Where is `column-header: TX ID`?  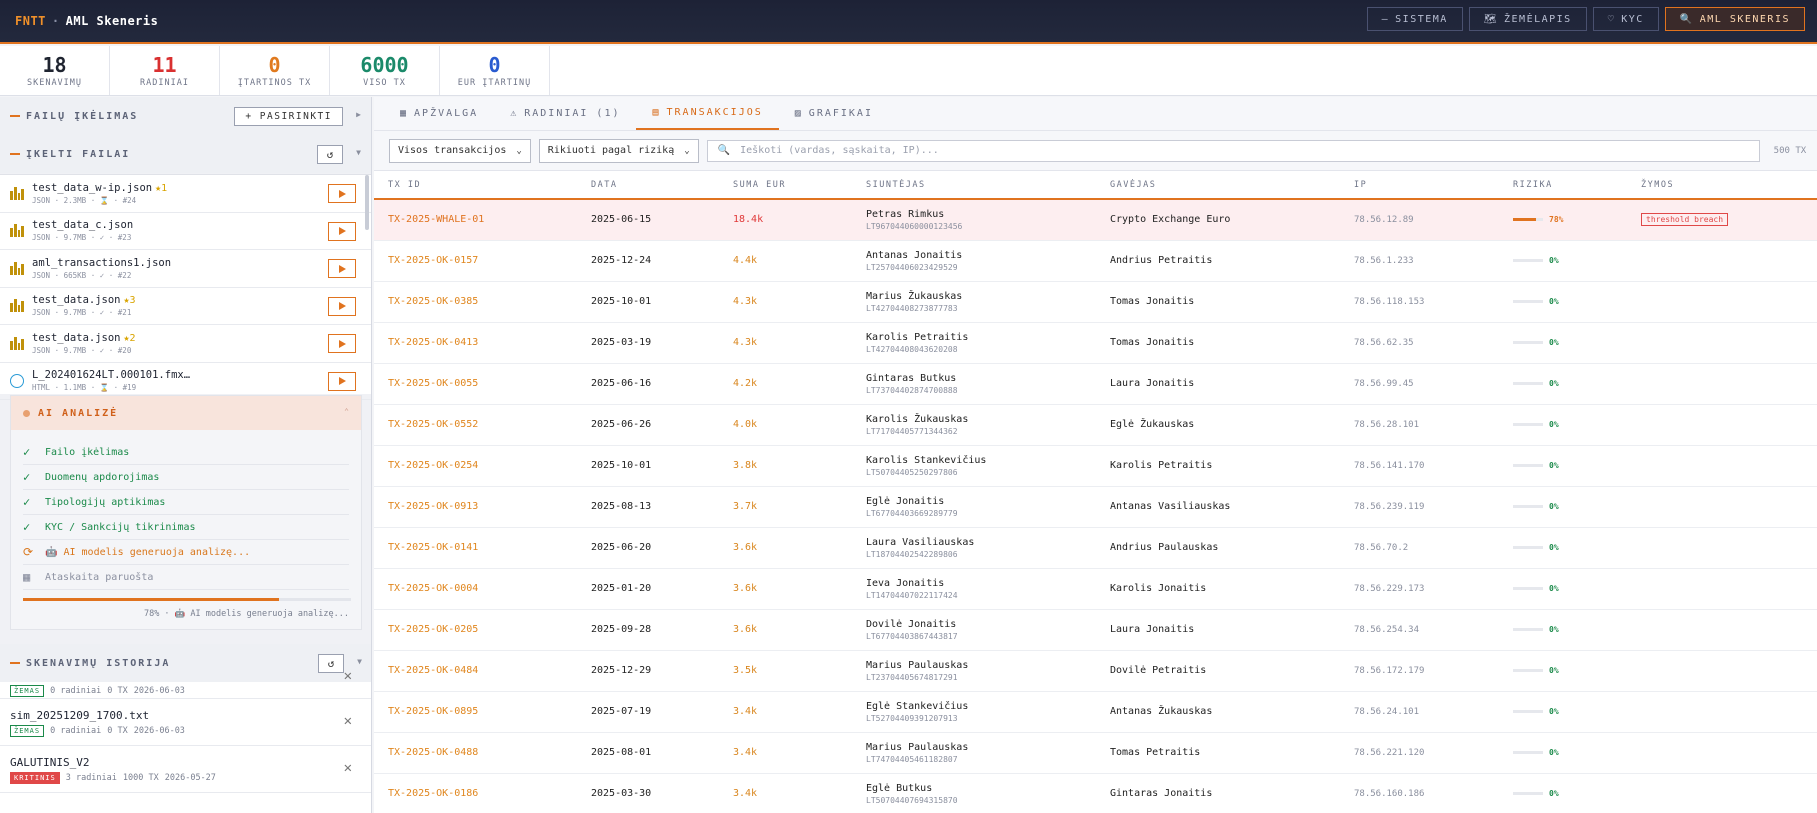 column-header: TX ID is located at coordinates (475, 185).